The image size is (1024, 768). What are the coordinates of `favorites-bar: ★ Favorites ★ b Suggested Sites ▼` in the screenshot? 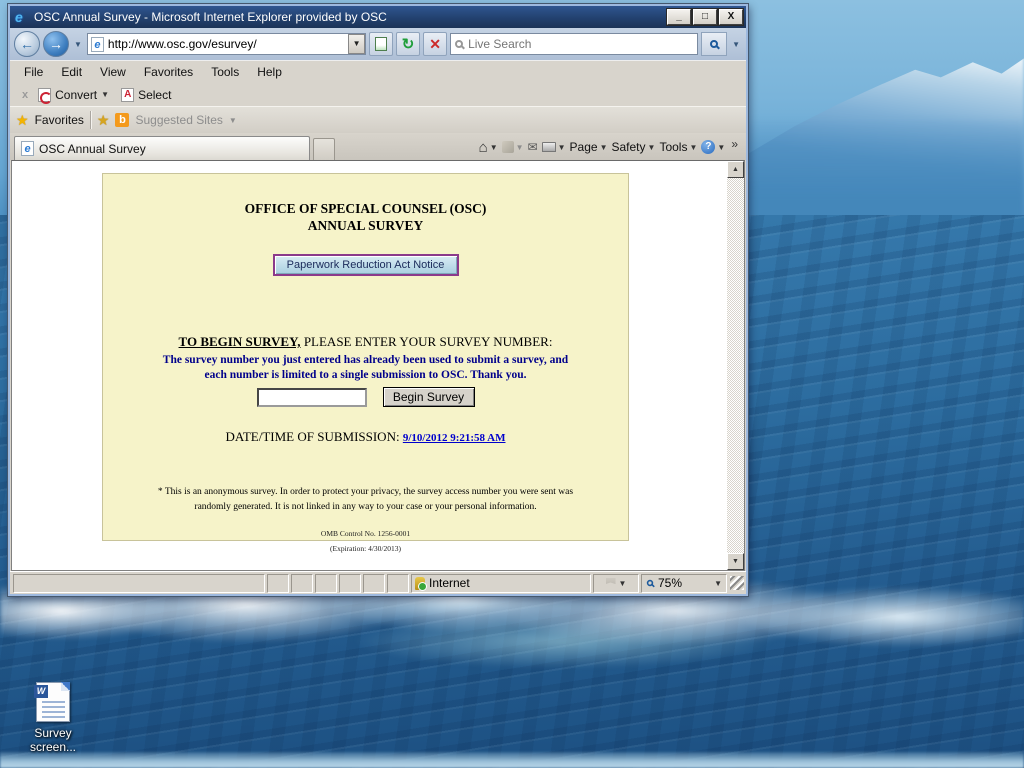 It's located at (378, 119).